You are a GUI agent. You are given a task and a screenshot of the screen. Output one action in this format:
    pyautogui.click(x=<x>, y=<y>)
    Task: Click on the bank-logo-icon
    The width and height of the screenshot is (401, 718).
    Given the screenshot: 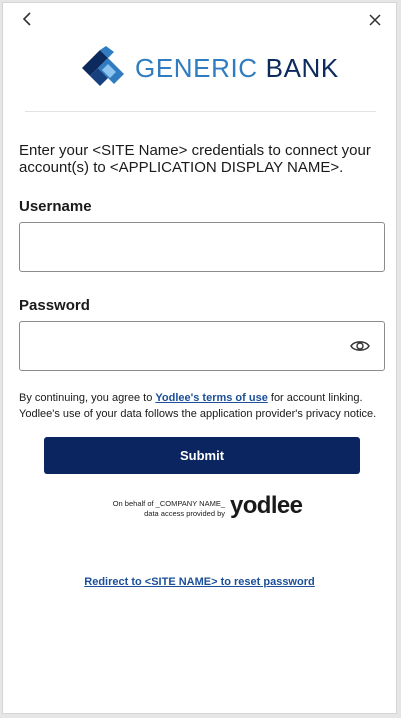 What is the action you would take?
    pyautogui.click(x=103, y=66)
    